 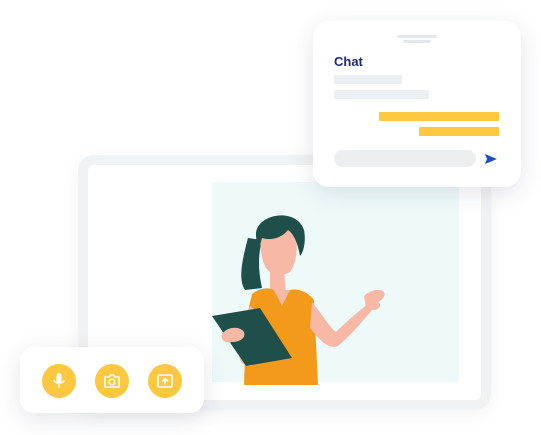 I want to click on drag-handle-line, so click(x=417, y=41).